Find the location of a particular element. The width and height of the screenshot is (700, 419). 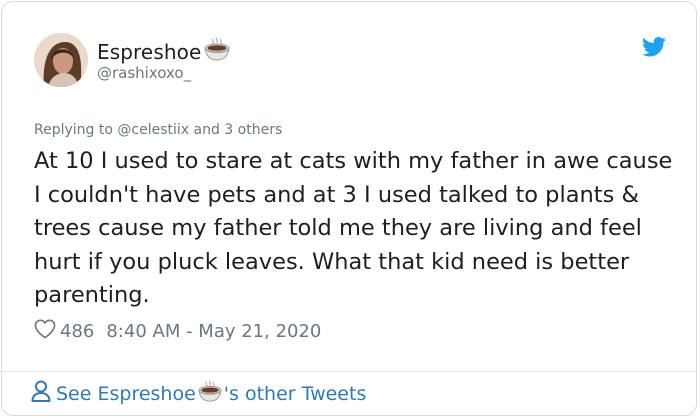

heart-icon is located at coordinates (45, 331).